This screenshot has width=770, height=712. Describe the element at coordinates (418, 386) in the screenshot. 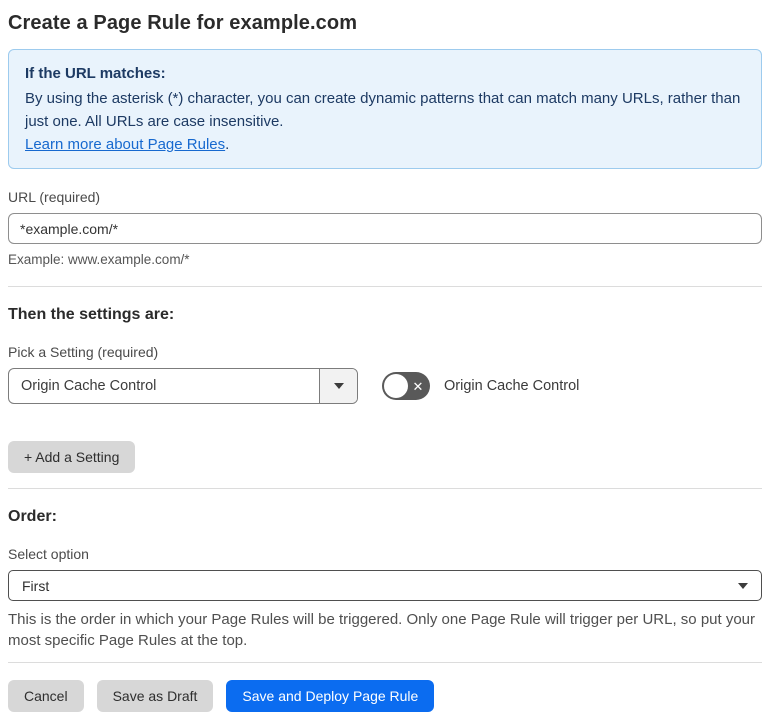

I see `x-icon: ✕` at that location.